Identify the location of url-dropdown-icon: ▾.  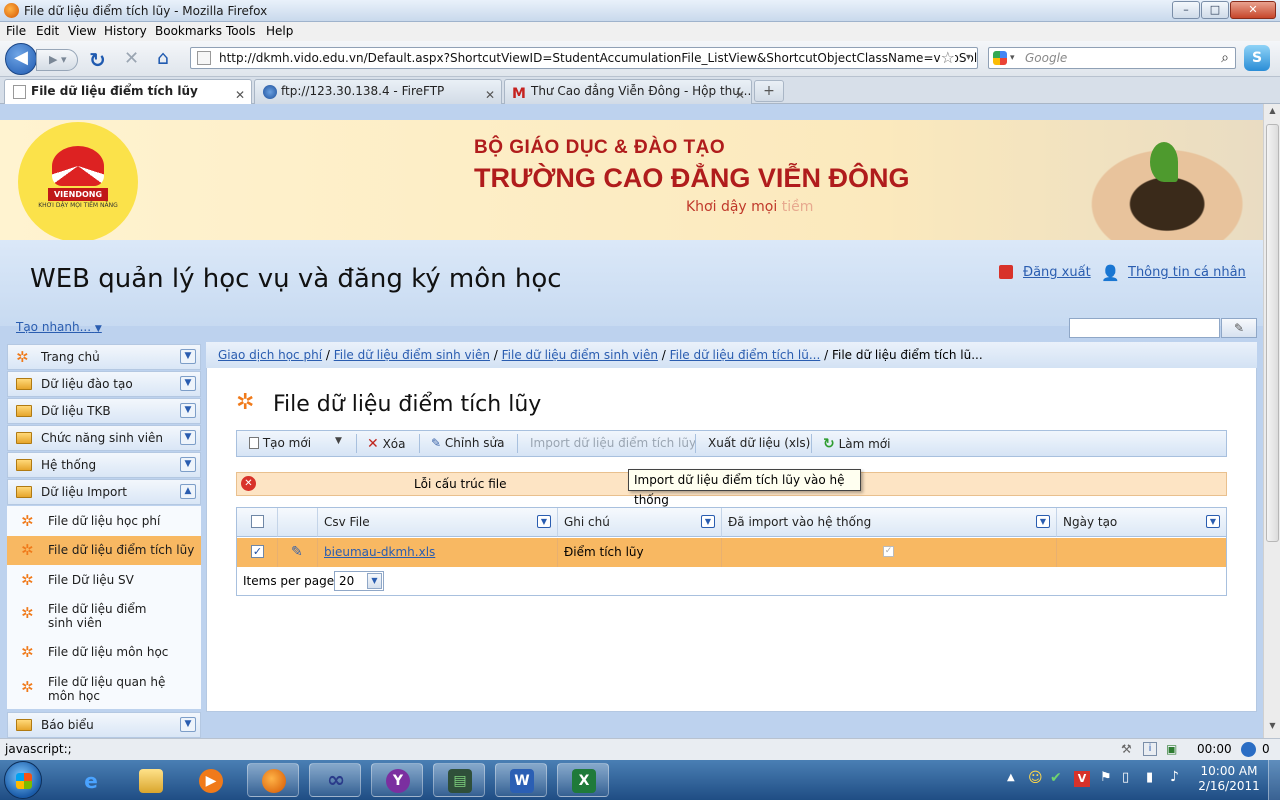
(968, 58).